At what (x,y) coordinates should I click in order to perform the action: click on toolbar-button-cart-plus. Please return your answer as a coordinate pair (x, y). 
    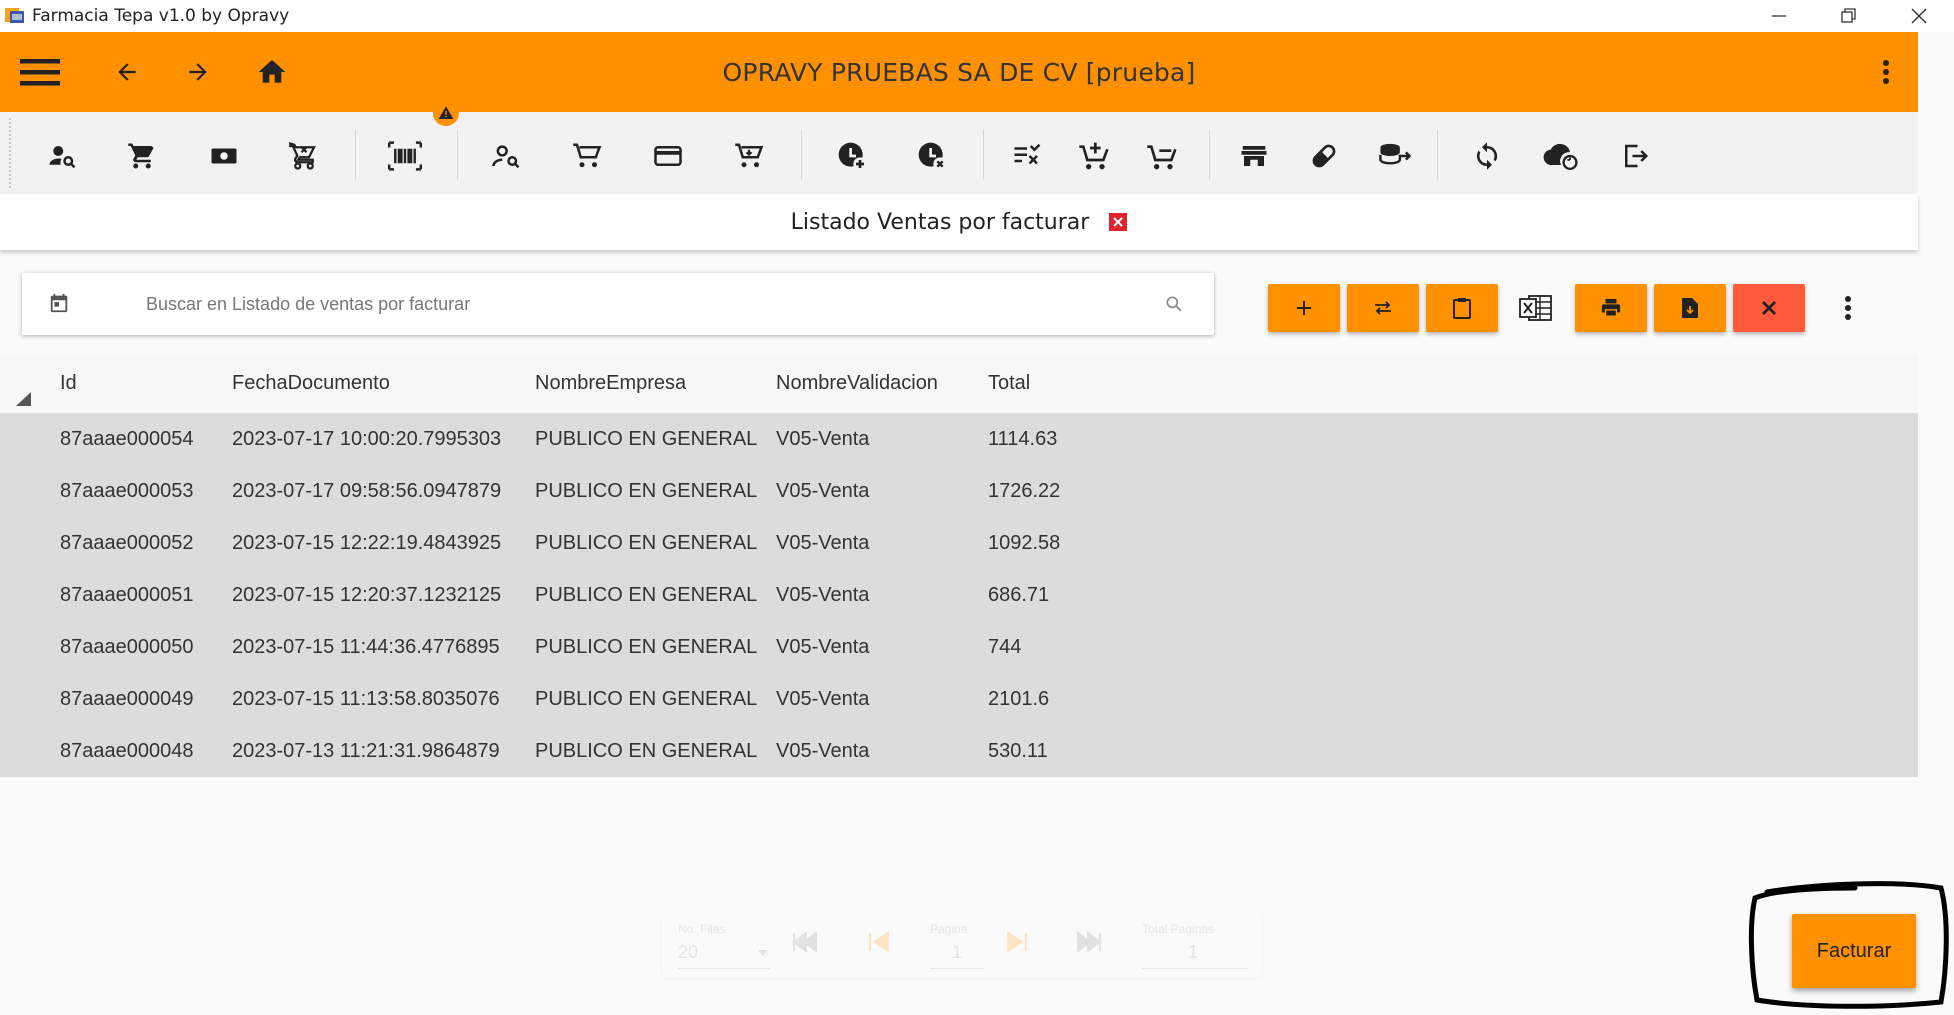
    Looking at the image, I should click on (1094, 156).